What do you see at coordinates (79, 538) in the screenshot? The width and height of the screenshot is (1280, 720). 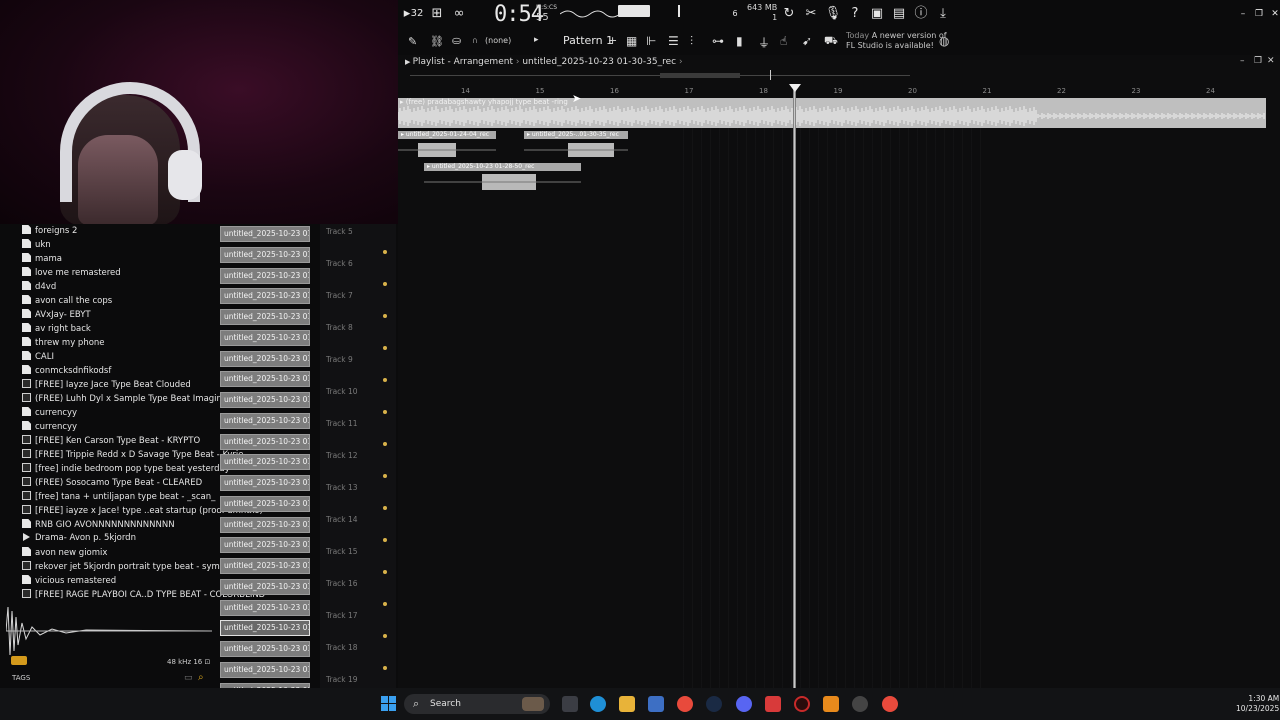 I see `browser-item: Drama- Avon p. 5kjordn` at bounding box center [79, 538].